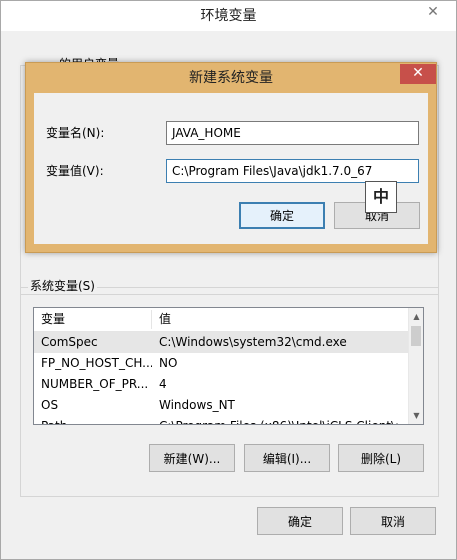 This screenshot has height=560, width=457. What do you see at coordinates (280, 319) in the screenshot?
I see `column-header-value: 值` at bounding box center [280, 319].